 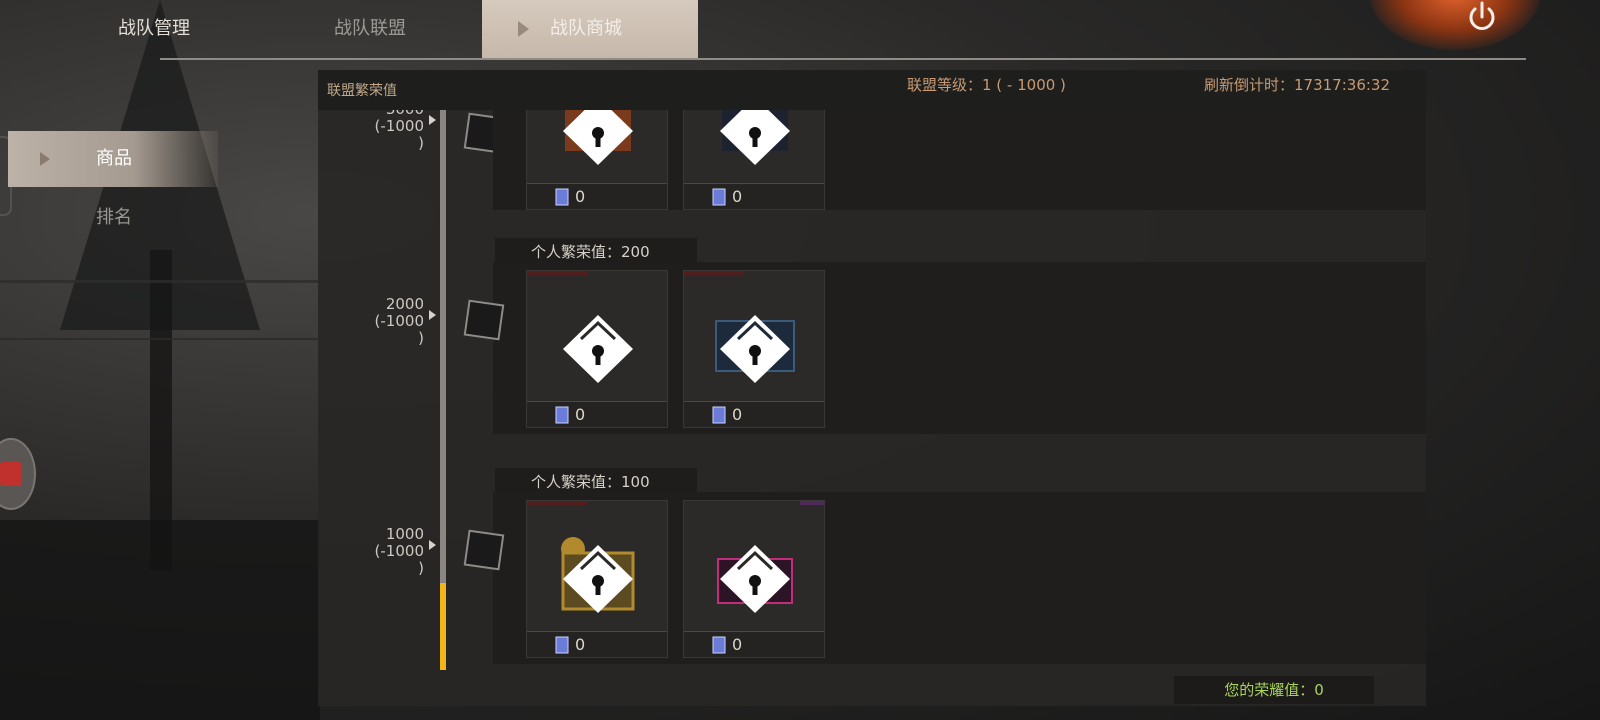 I want to click on alliance-prosperity-label: 联盟繁荣值, so click(x=362, y=91).